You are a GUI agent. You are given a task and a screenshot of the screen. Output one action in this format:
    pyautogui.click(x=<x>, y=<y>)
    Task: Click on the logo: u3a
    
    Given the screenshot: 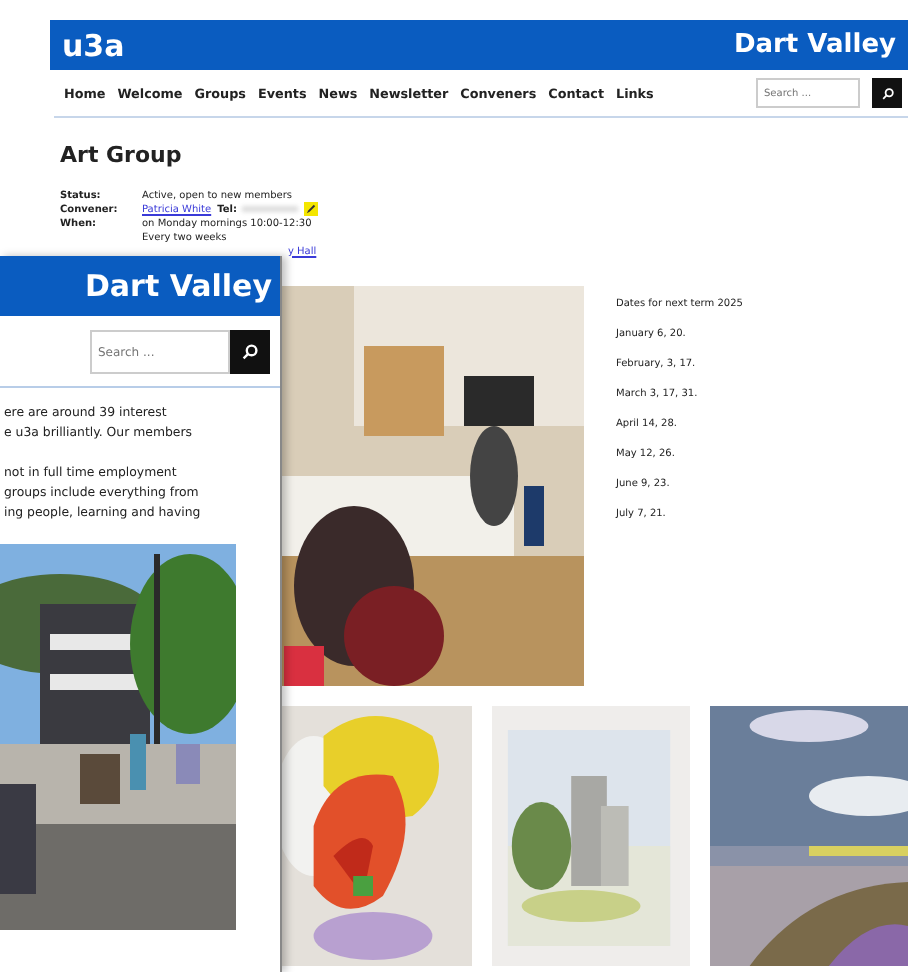 What is the action you would take?
    pyautogui.click(x=93, y=45)
    